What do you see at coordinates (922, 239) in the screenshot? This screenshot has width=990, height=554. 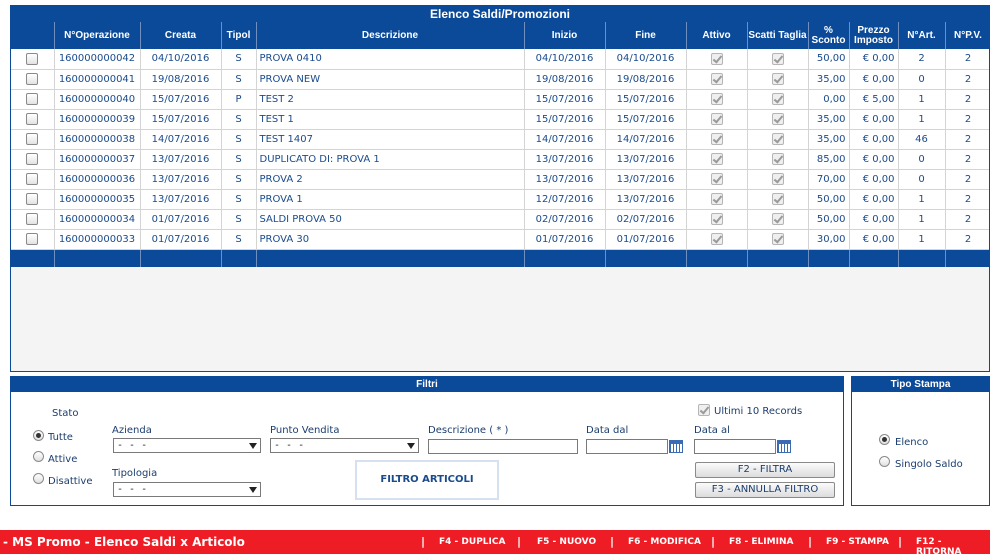 I see `cell-articles-count: 1` at bounding box center [922, 239].